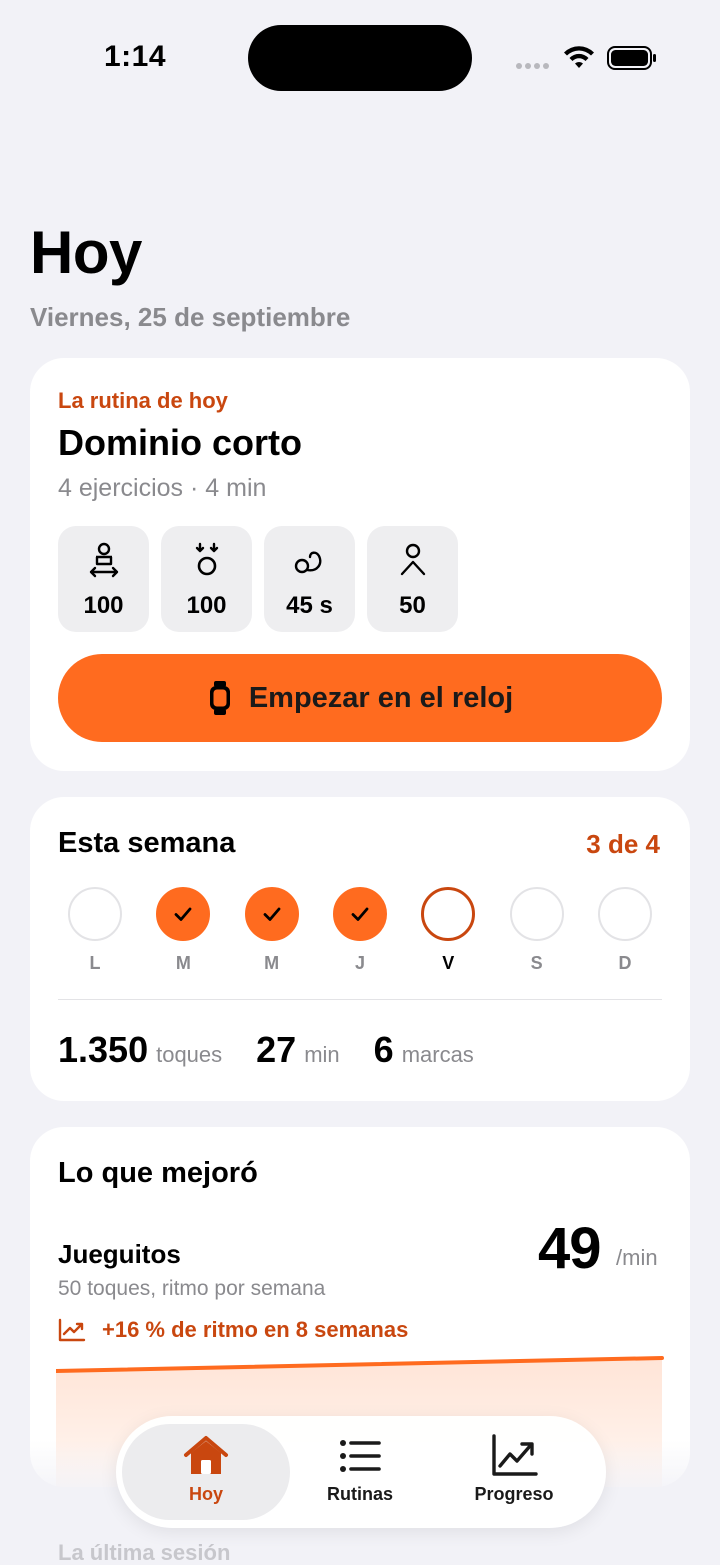 The height and width of the screenshot is (1565, 720). I want to click on day-item: L, so click(95, 930).